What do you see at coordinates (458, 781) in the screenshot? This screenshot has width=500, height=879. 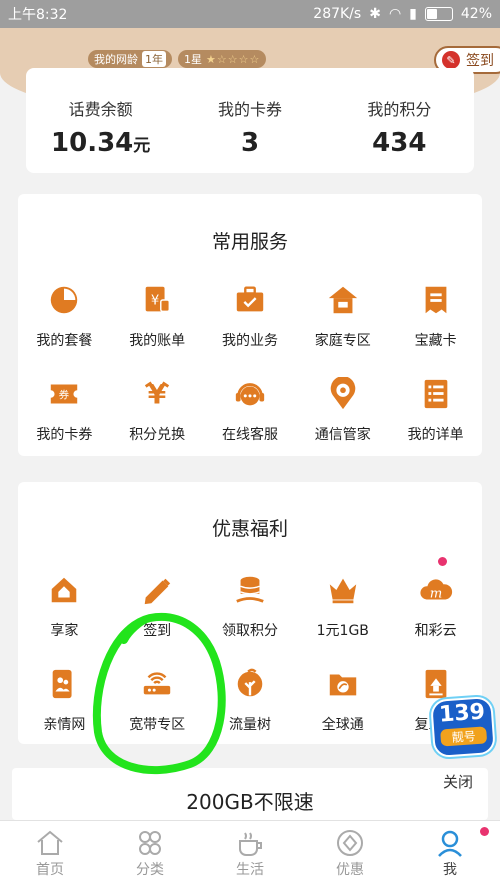 I see `close-float-button: 关闭` at bounding box center [458, 781].